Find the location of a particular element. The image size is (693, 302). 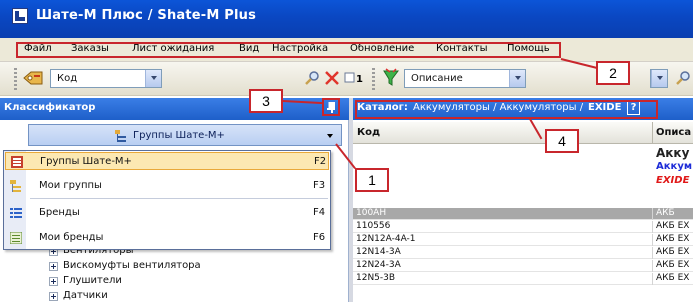

dropdown-item-shate-groups: Группы Шате-М+ F2 is located at coordinates (167, 161).